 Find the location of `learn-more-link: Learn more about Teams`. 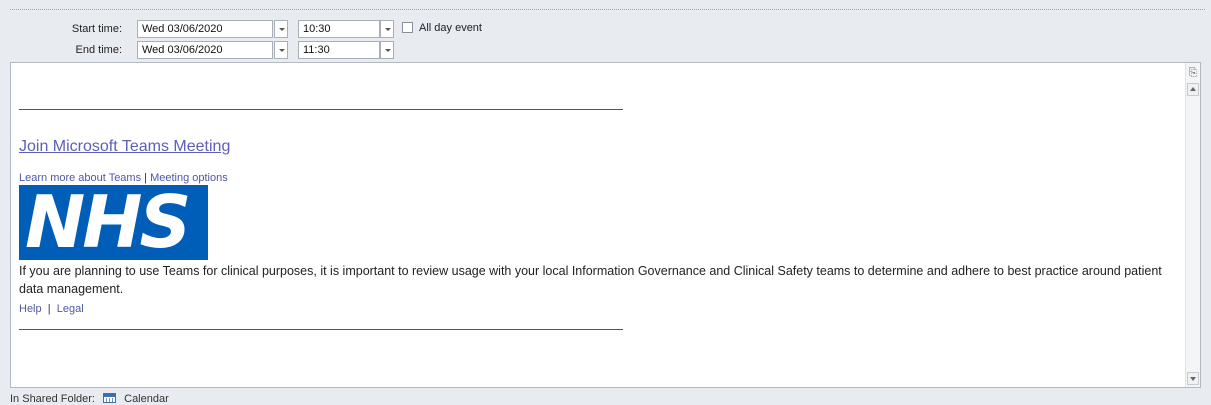

learn-more-link: Learn more about Teams is located at coordinates (80, 178).